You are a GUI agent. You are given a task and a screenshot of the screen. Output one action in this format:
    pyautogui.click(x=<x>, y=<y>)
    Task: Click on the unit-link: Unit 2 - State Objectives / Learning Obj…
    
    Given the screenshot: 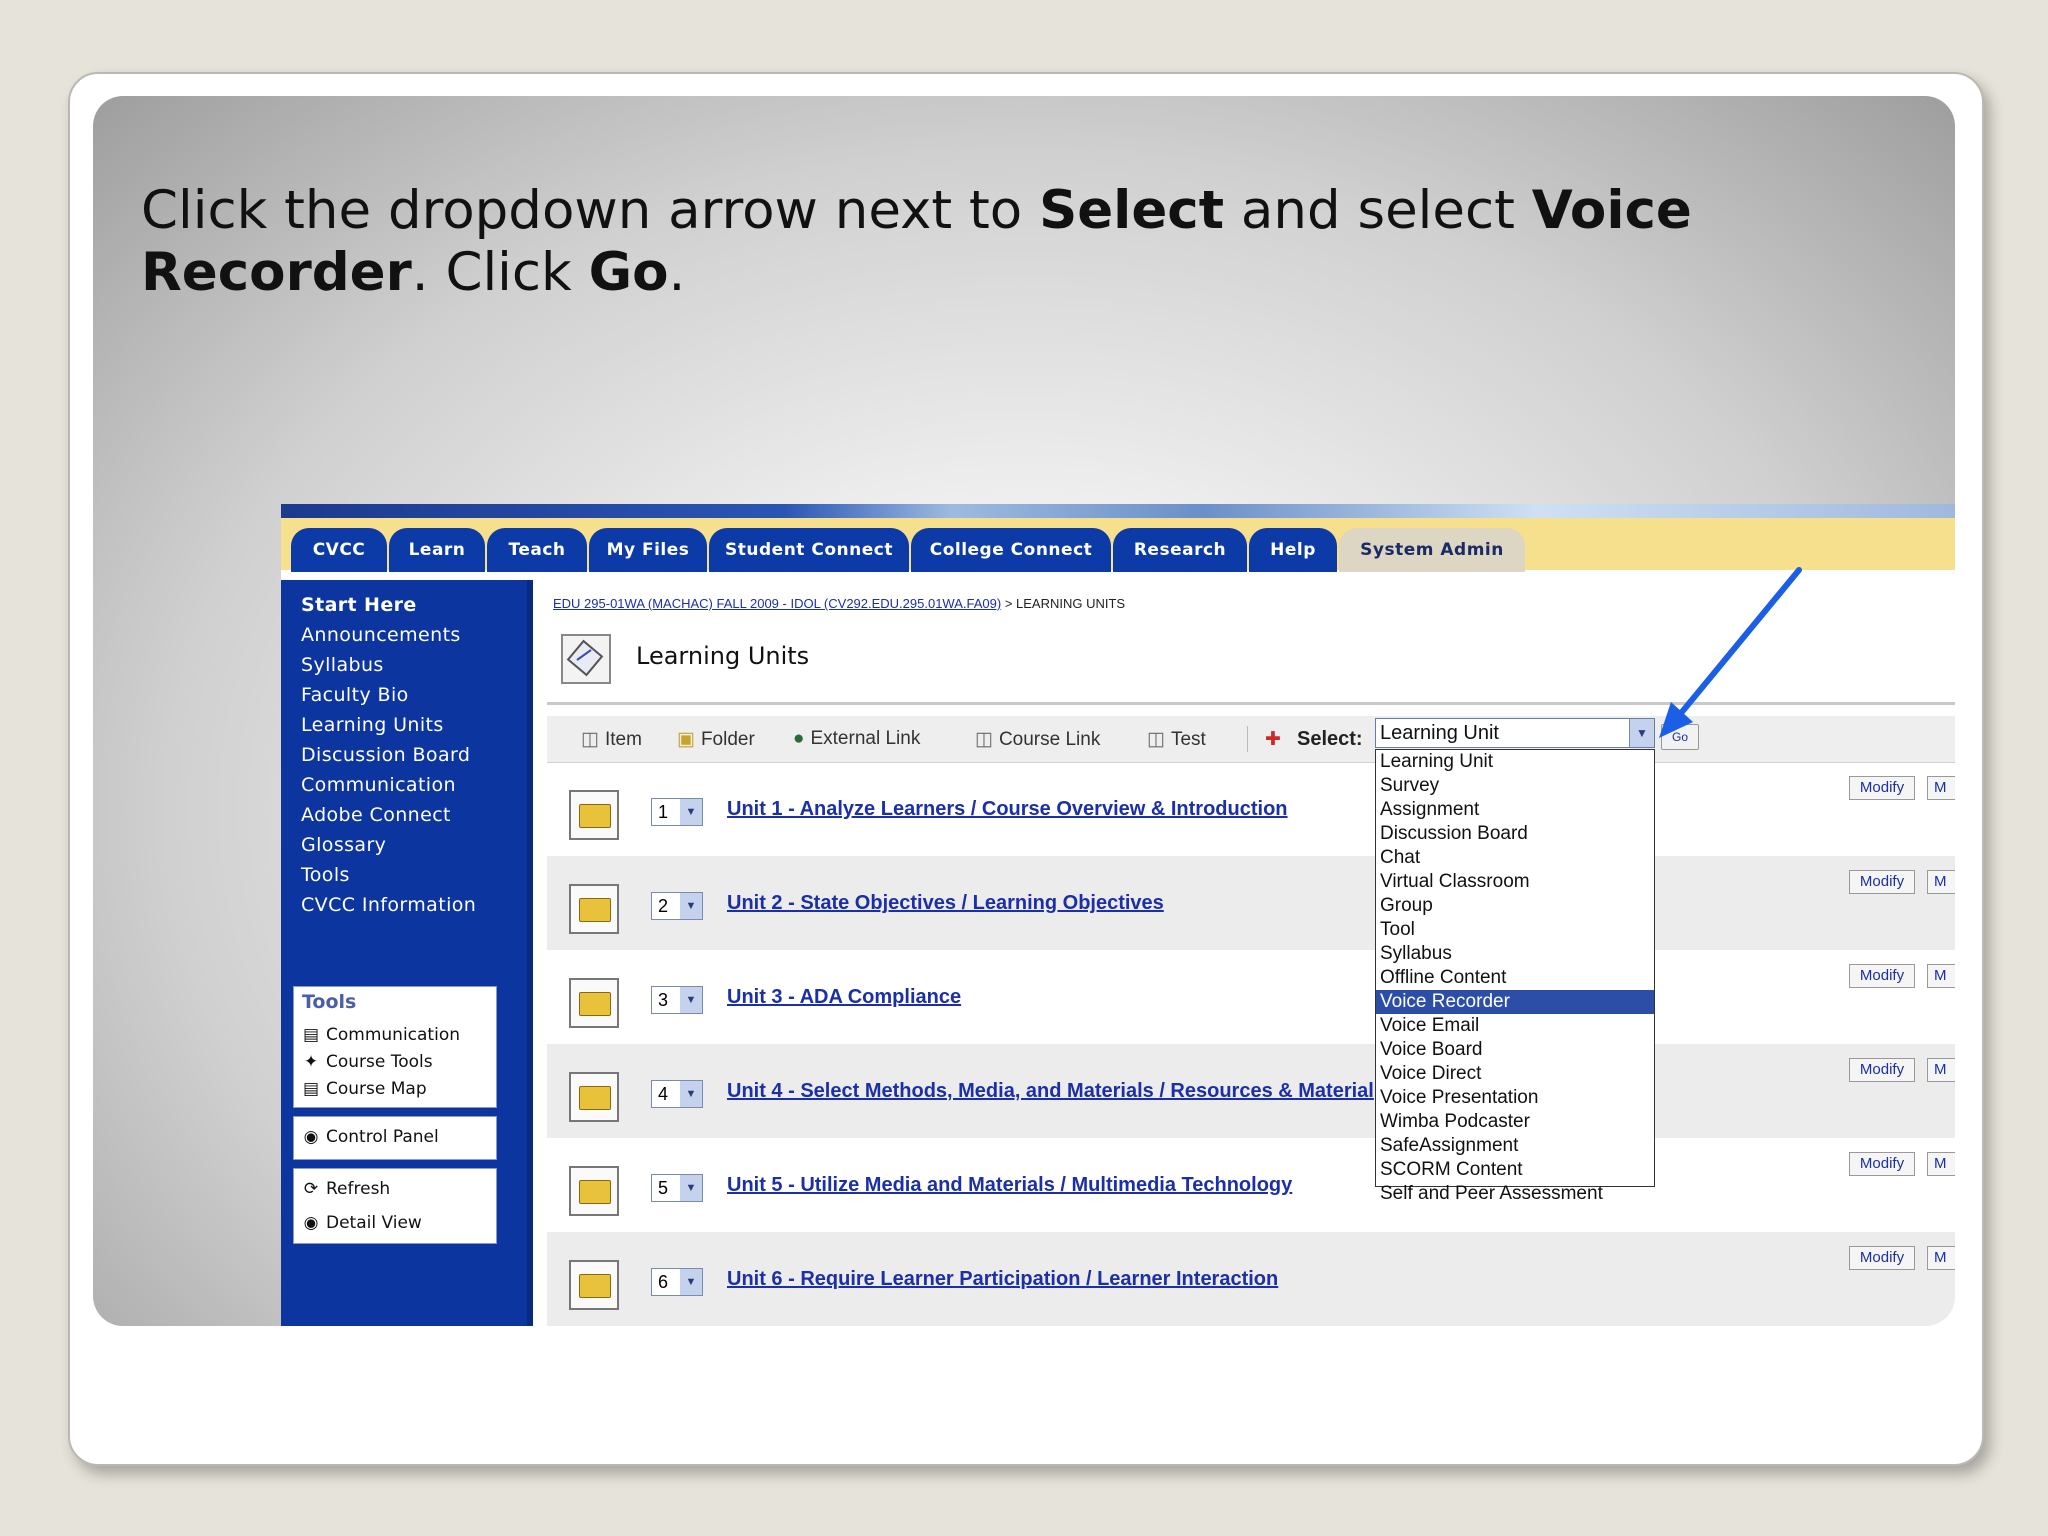 What is the action you would take?
    pyautogui.click(x=945, y=903)
    